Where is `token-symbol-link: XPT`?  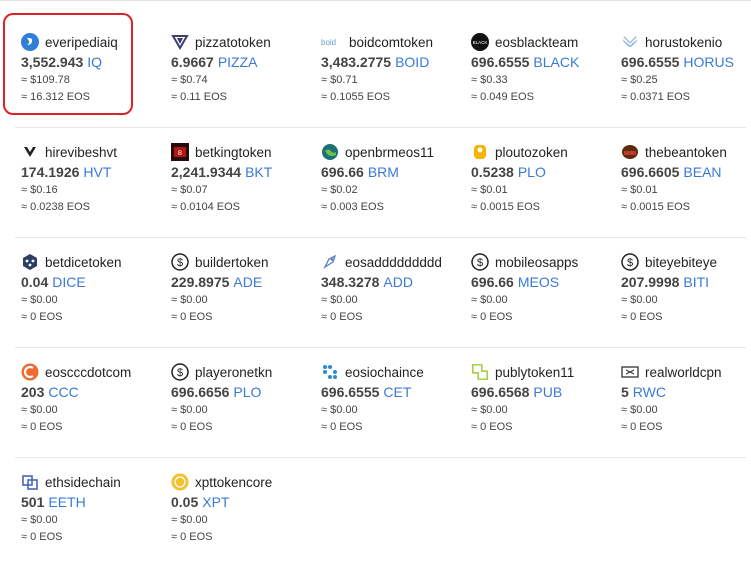 token-symbol-link: XPT is located at coordinates (215, 502).